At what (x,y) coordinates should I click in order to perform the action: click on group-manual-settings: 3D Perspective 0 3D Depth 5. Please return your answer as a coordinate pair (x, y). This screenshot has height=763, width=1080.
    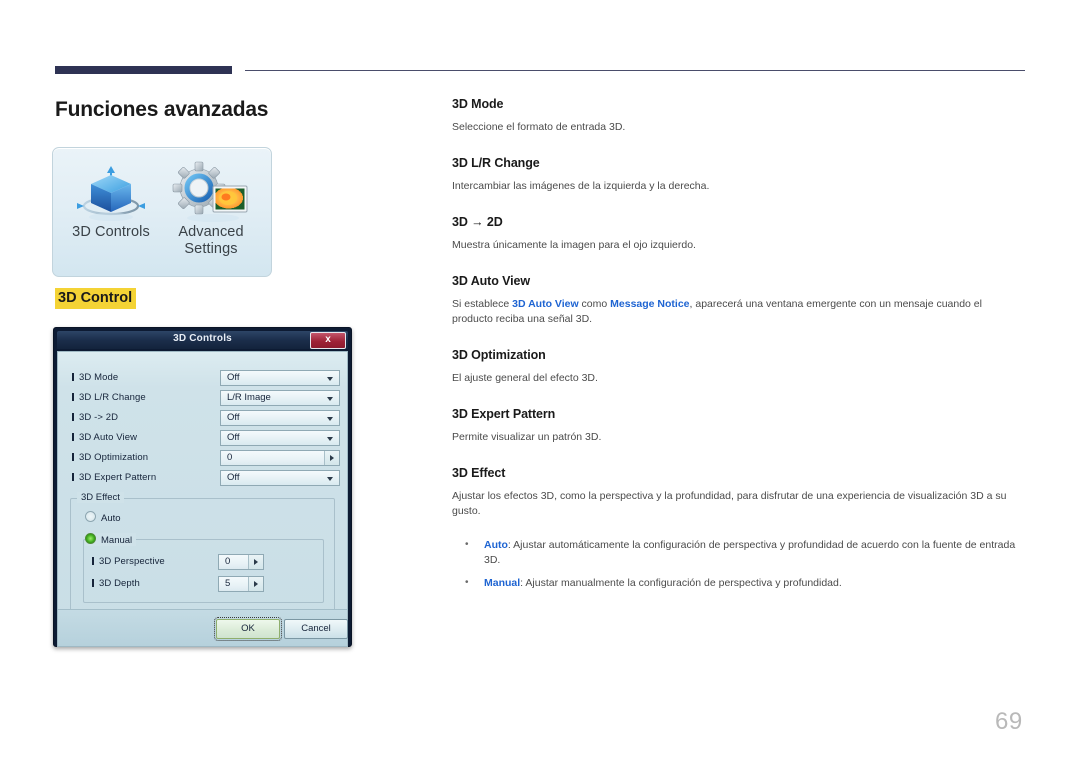
    Looking at the image, I should click on (203, 571).